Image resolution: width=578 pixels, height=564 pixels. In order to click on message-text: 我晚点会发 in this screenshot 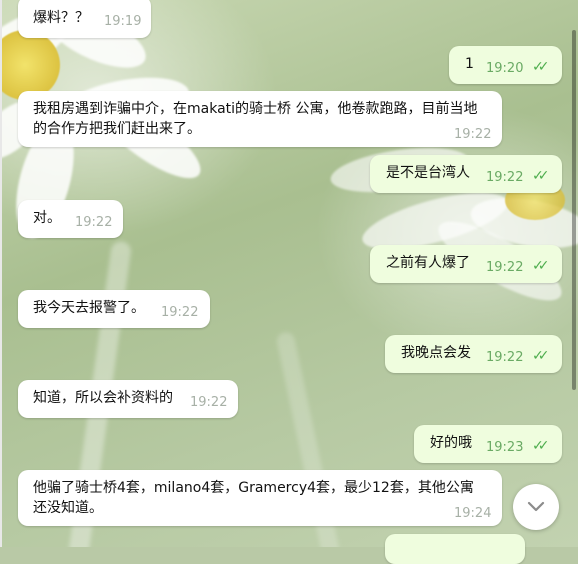, I will do `click(436, 353)`.